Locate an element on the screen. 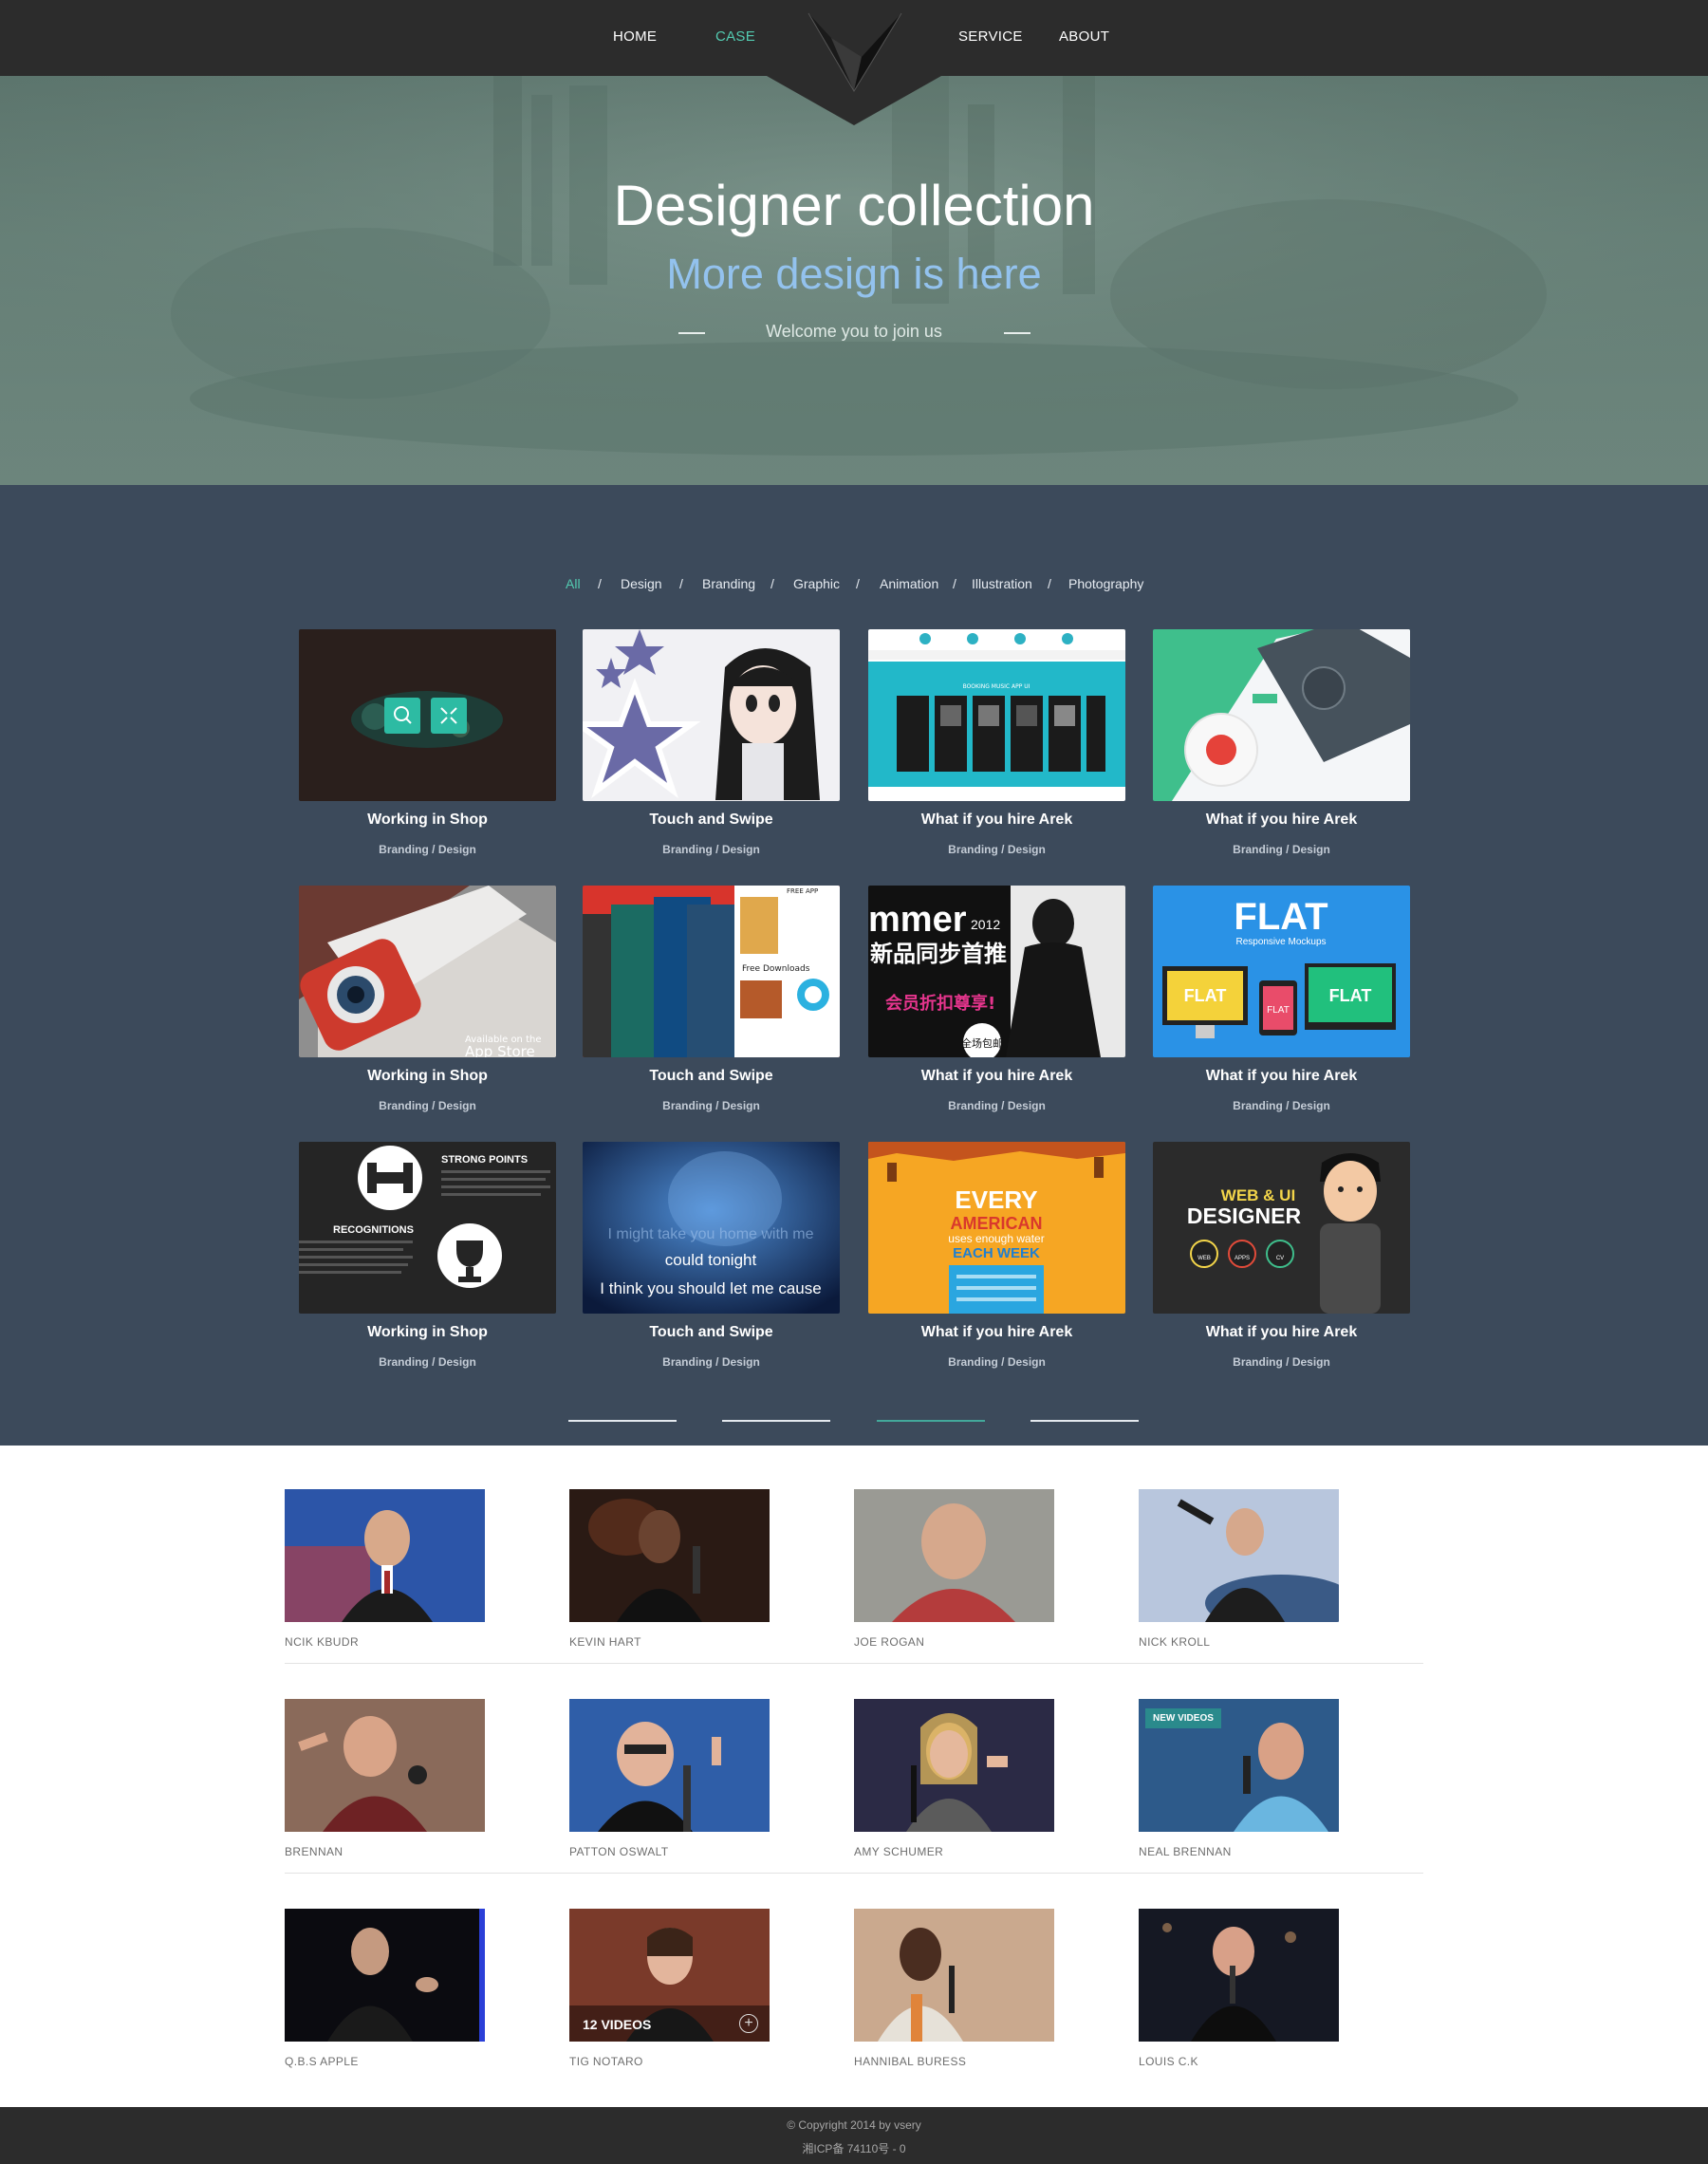 The height and width of the screenshot is (2164, 1708). filter-graphic: Graphic is located at coordinates (817, 583).